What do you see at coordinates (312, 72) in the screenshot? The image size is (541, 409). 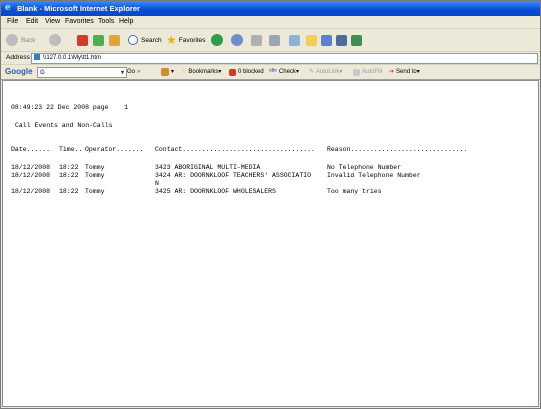 I see `autolink-icon: ✎` at bounding box center [312, 72].